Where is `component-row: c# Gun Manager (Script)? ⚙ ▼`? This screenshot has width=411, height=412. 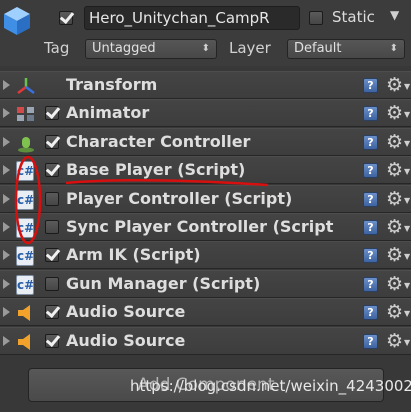
component-row: c# Gun Manager (Script)? ⚙ ▼ is located at coordinates (205, 283).